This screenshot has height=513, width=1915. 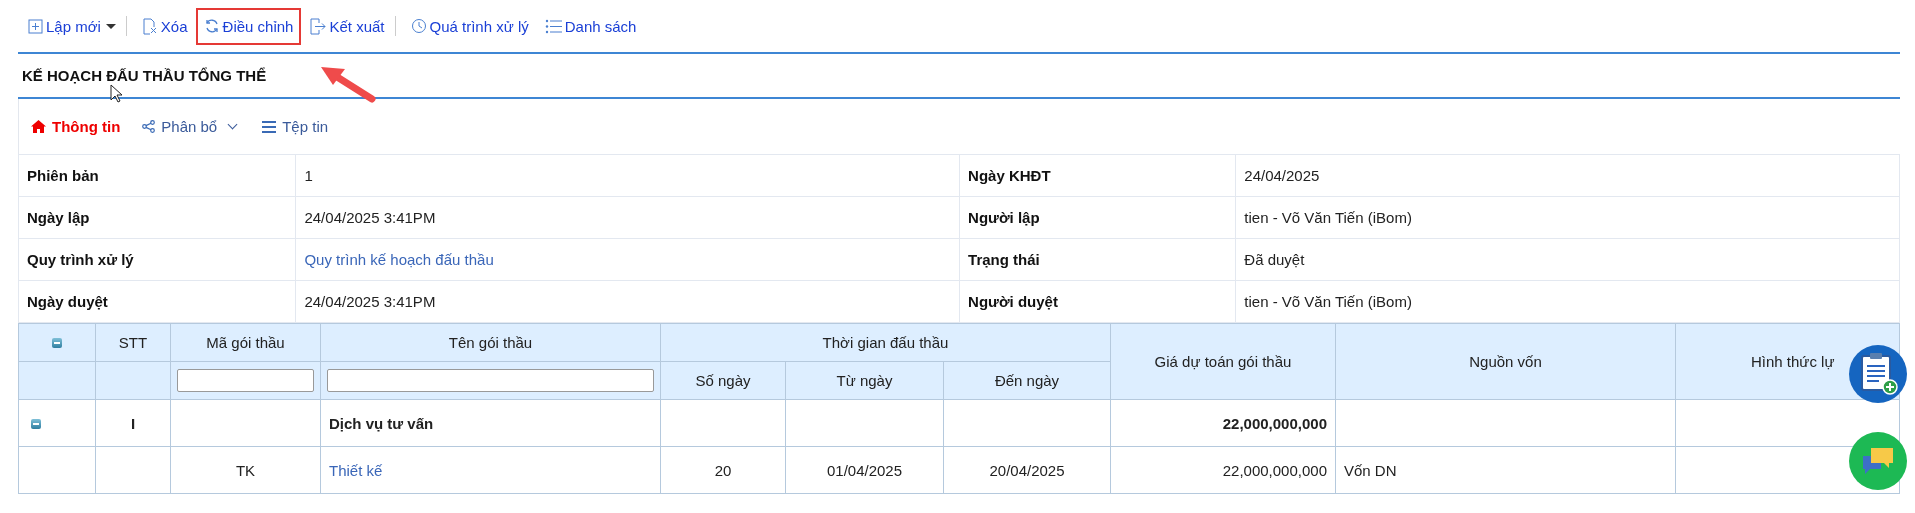 What do you see at coordinates (36, 423) in the screenshot?
I see `collapse-icon` at bounding box center [36, 423].